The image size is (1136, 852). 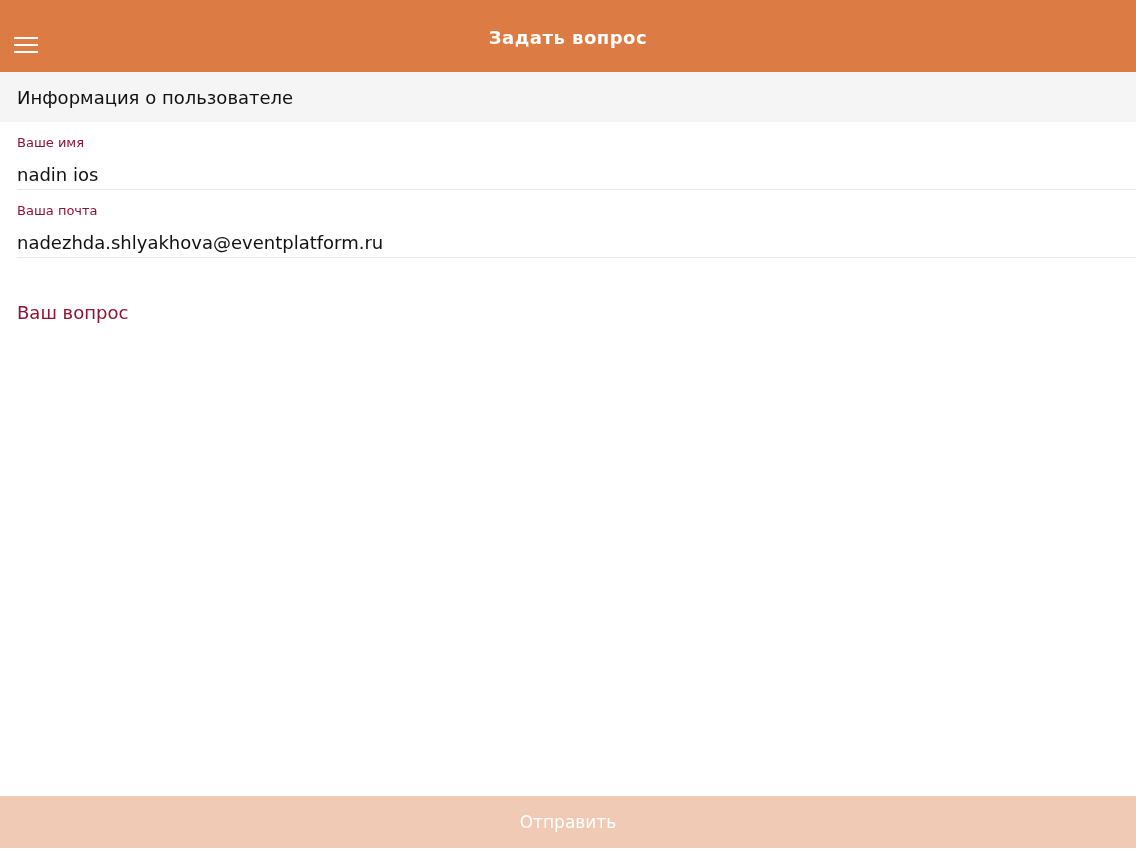 What do you see at coordinates (201, 242) in the screenshot?
I see `field-value: nadezhda.shlyakhova@eventplatform.ru` at bounding box center [201, 242].